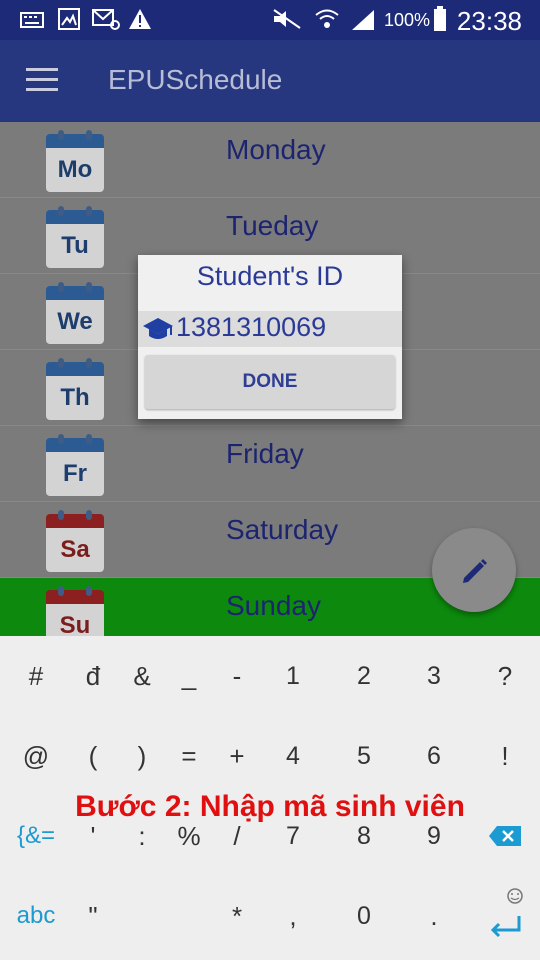 This screenshot has width=540, height=960. What do you see at coordinates (434, 916) in the screenshot?
I see `key: .` at bounding box center [434, 916].